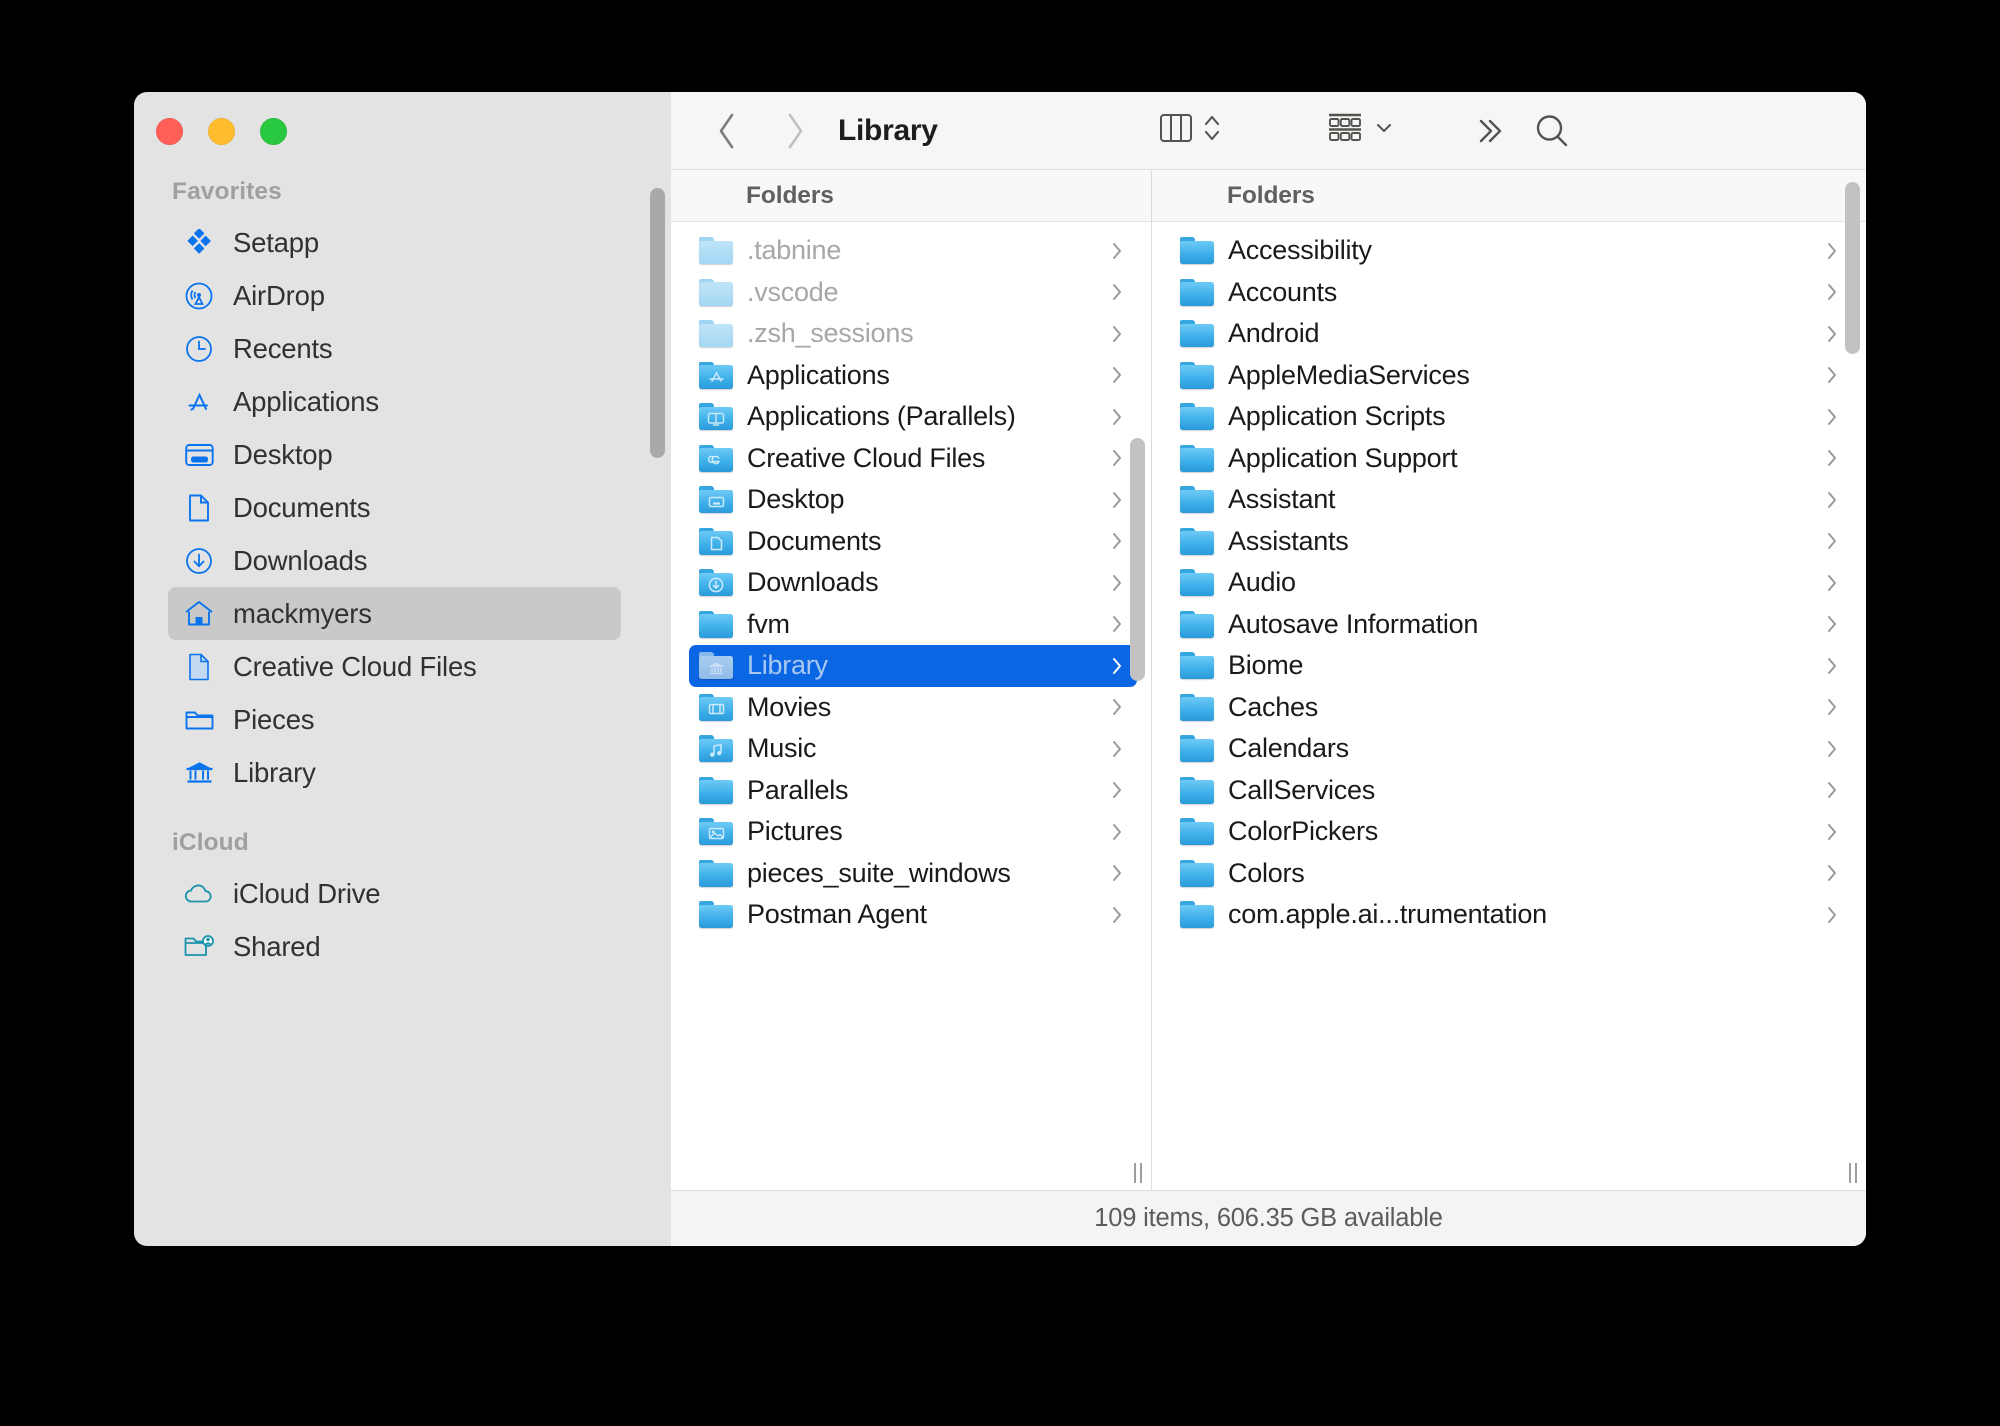 The image size is (2000, 1426). Describe the element at coordinates (169, 131) in the screenshot. I see `close-button` at that location.